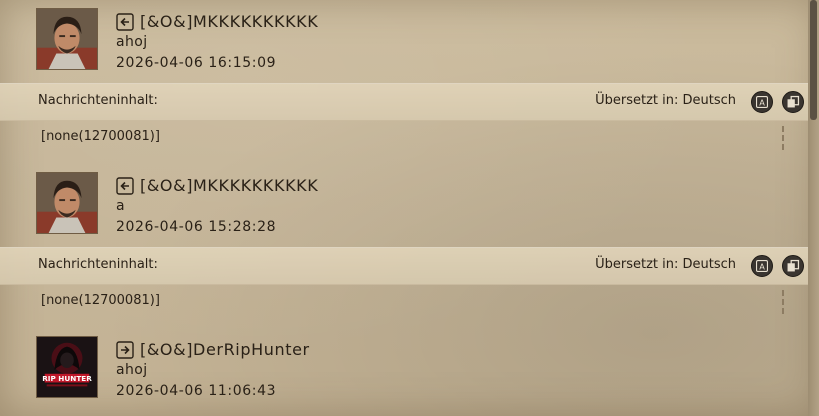 The height and width of the screenshot is (416, 819). I want to click on avatar: RIP HUNTER, so click(67, 367).